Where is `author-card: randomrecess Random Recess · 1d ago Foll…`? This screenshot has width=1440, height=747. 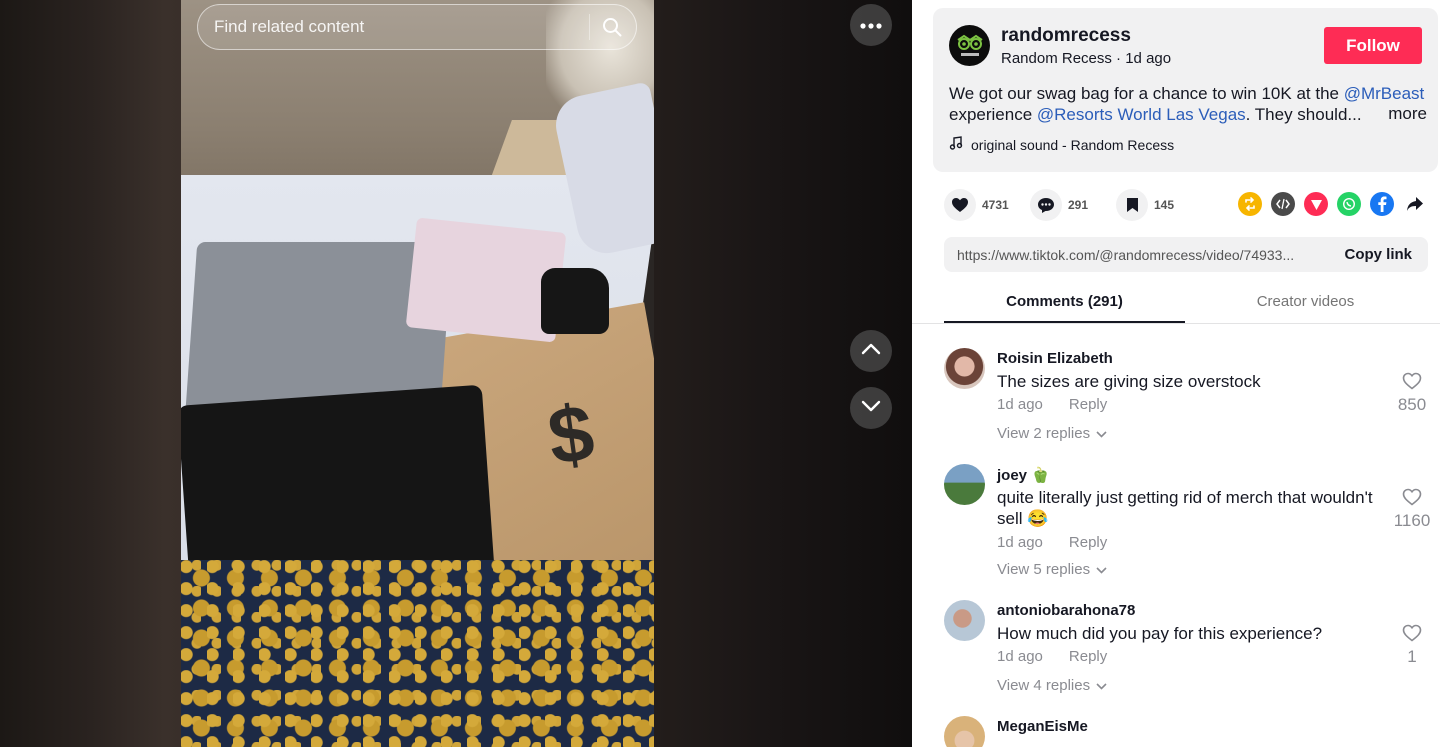
author-card: randomrecess Random Recess · 1d ago Foll… is located at coordinates (1185, 90).